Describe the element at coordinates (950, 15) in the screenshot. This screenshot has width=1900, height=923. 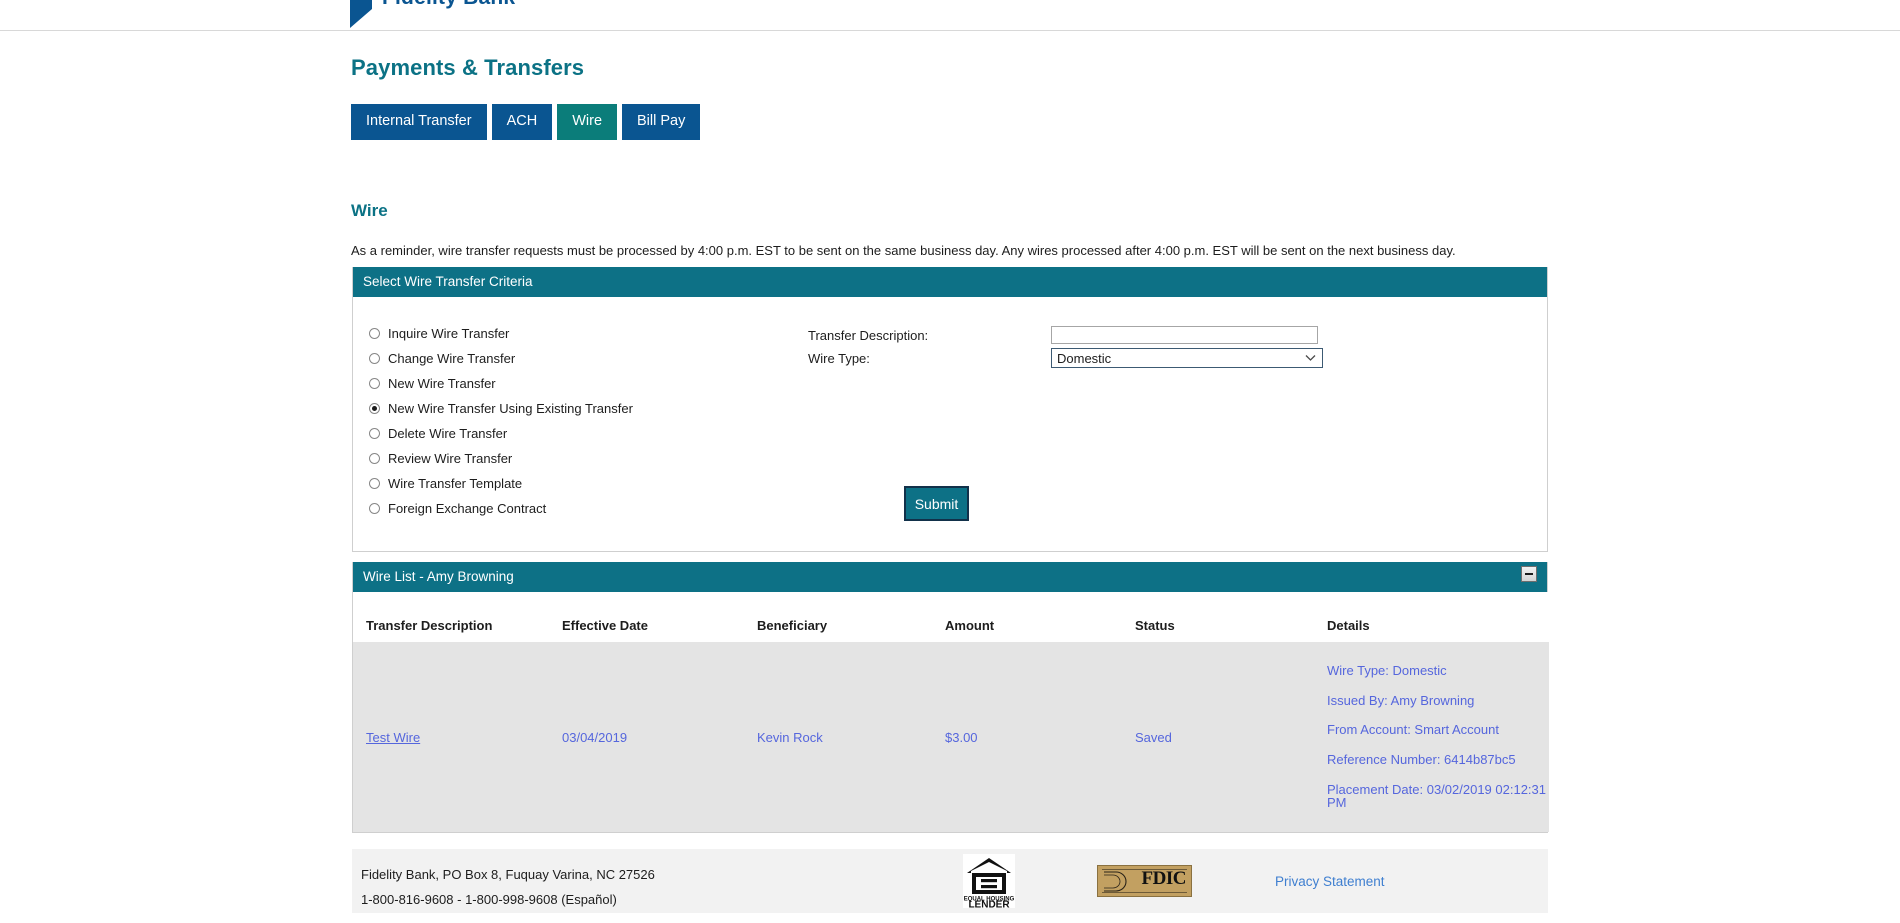
I see `site-header: Fidelity Bank` at that location.